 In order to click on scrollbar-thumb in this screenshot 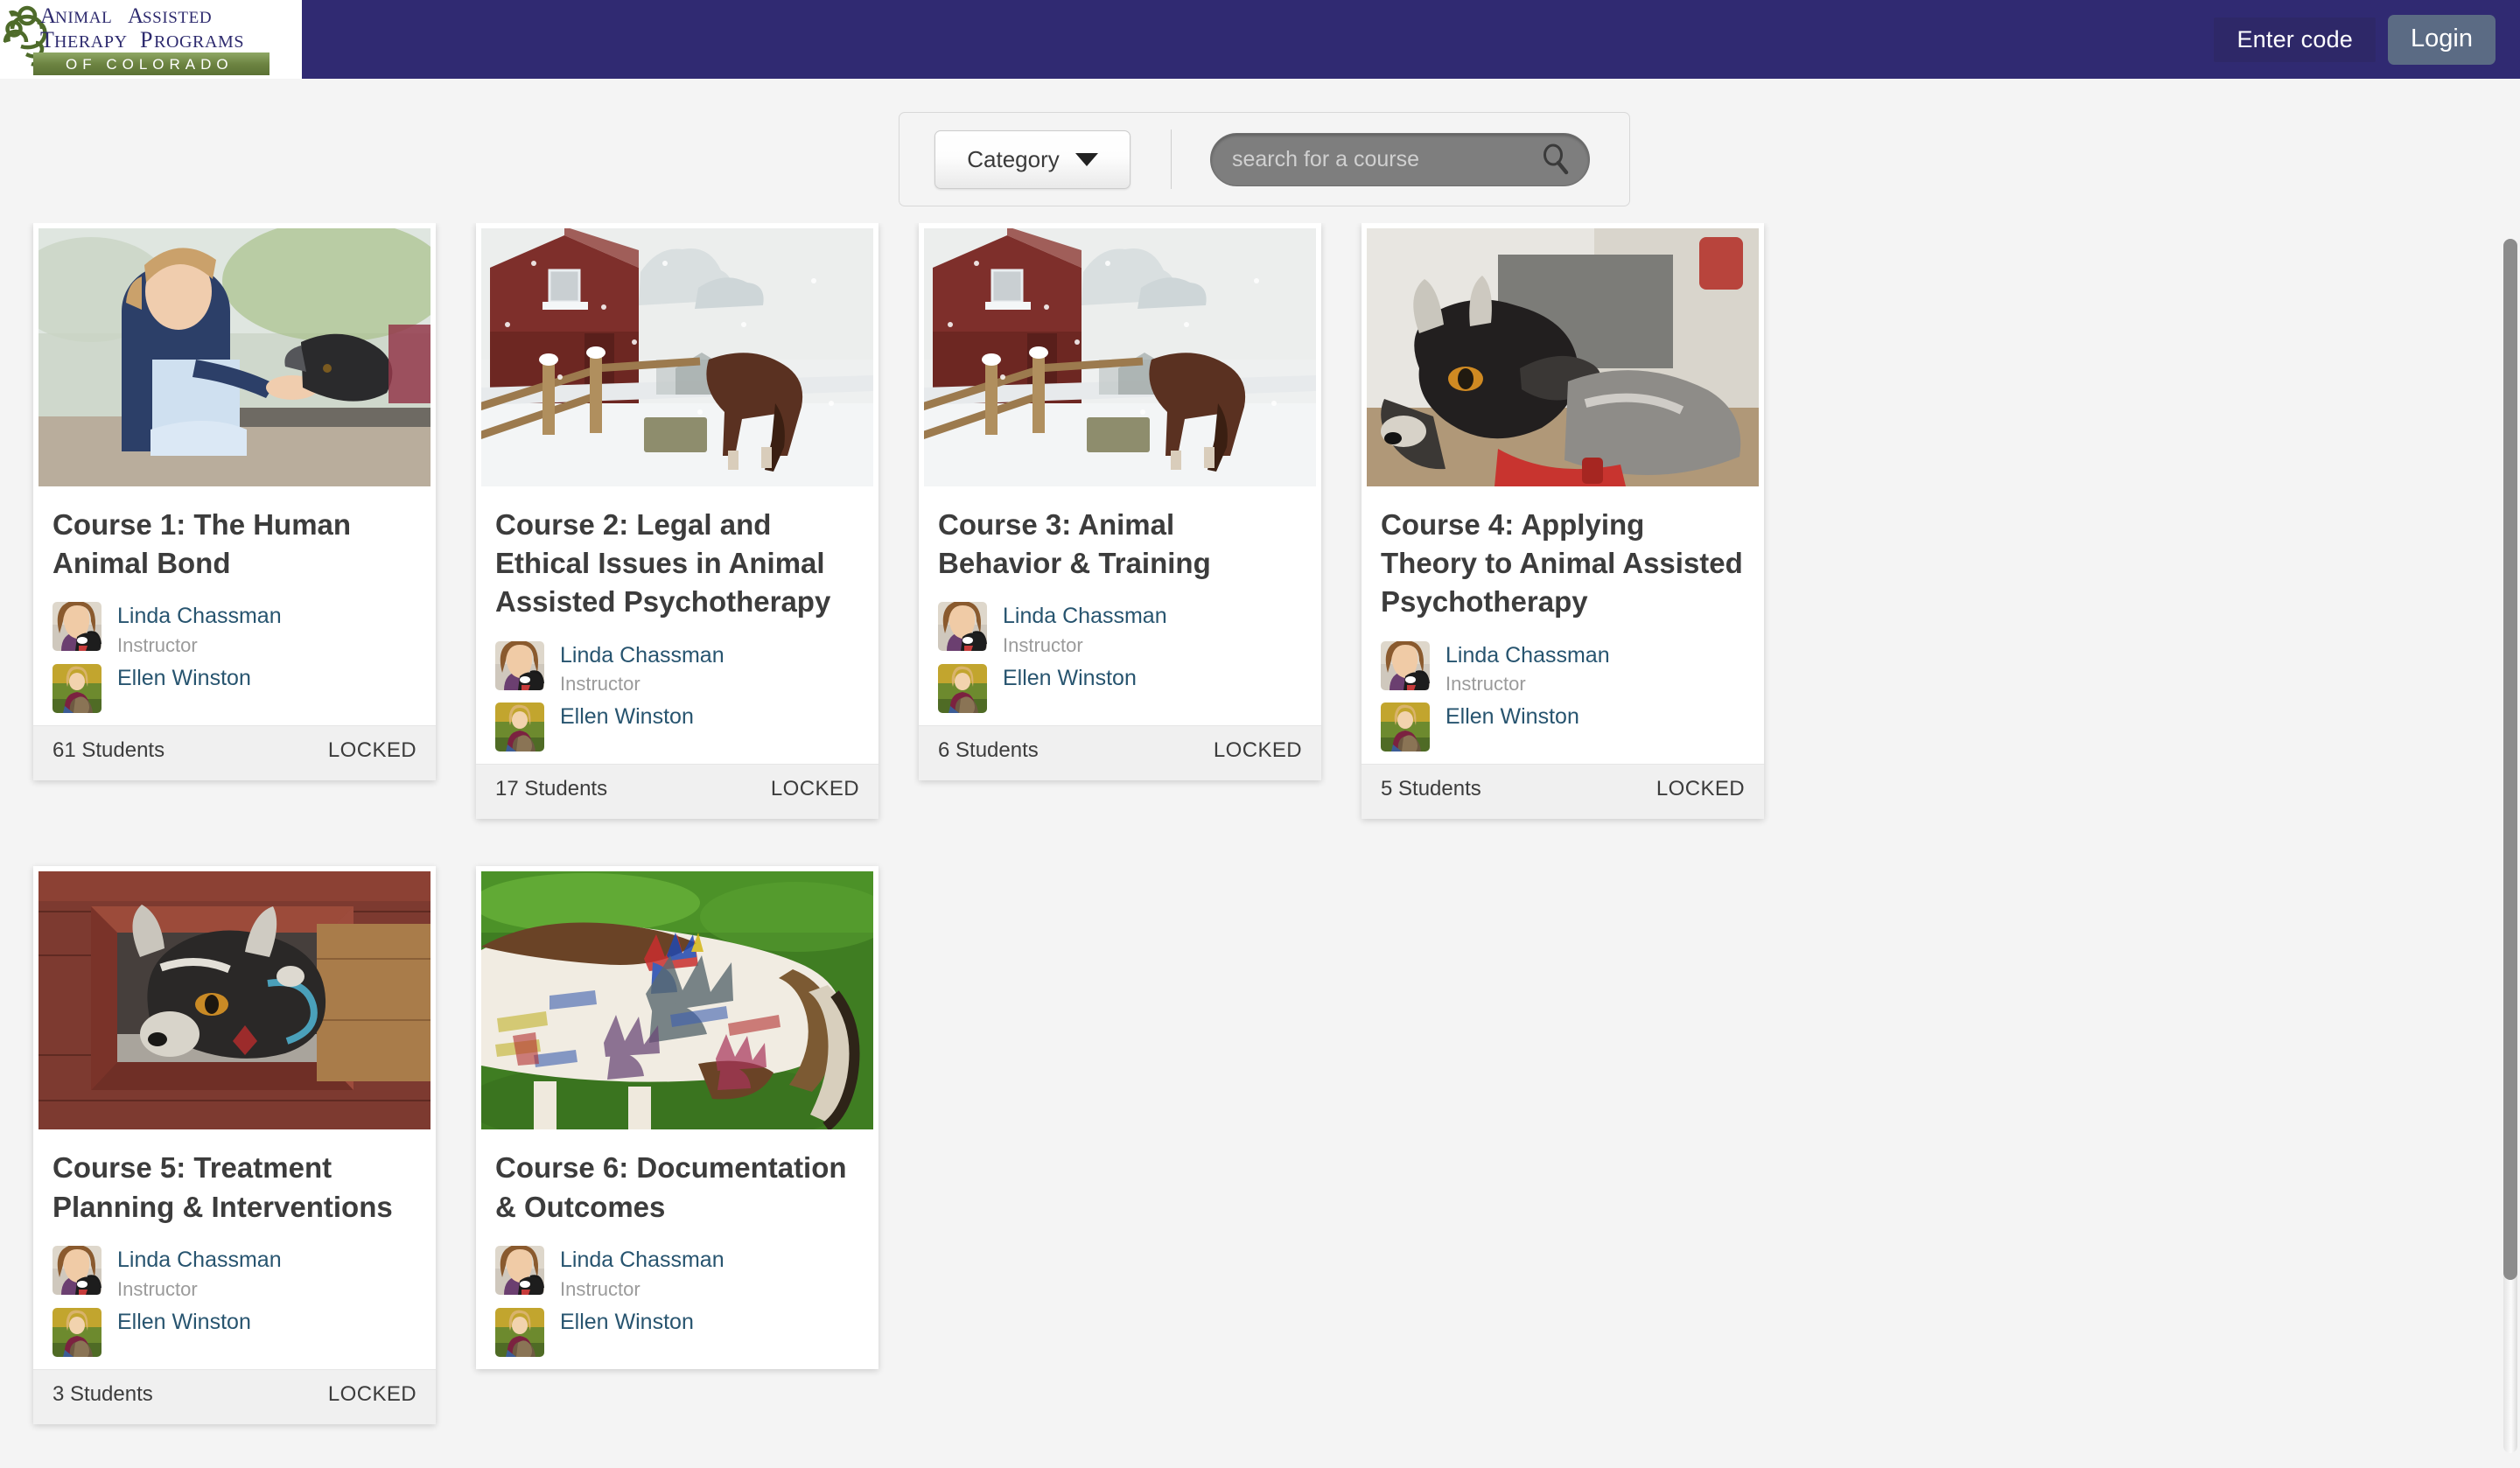, I will do `click(2510, 759)`.